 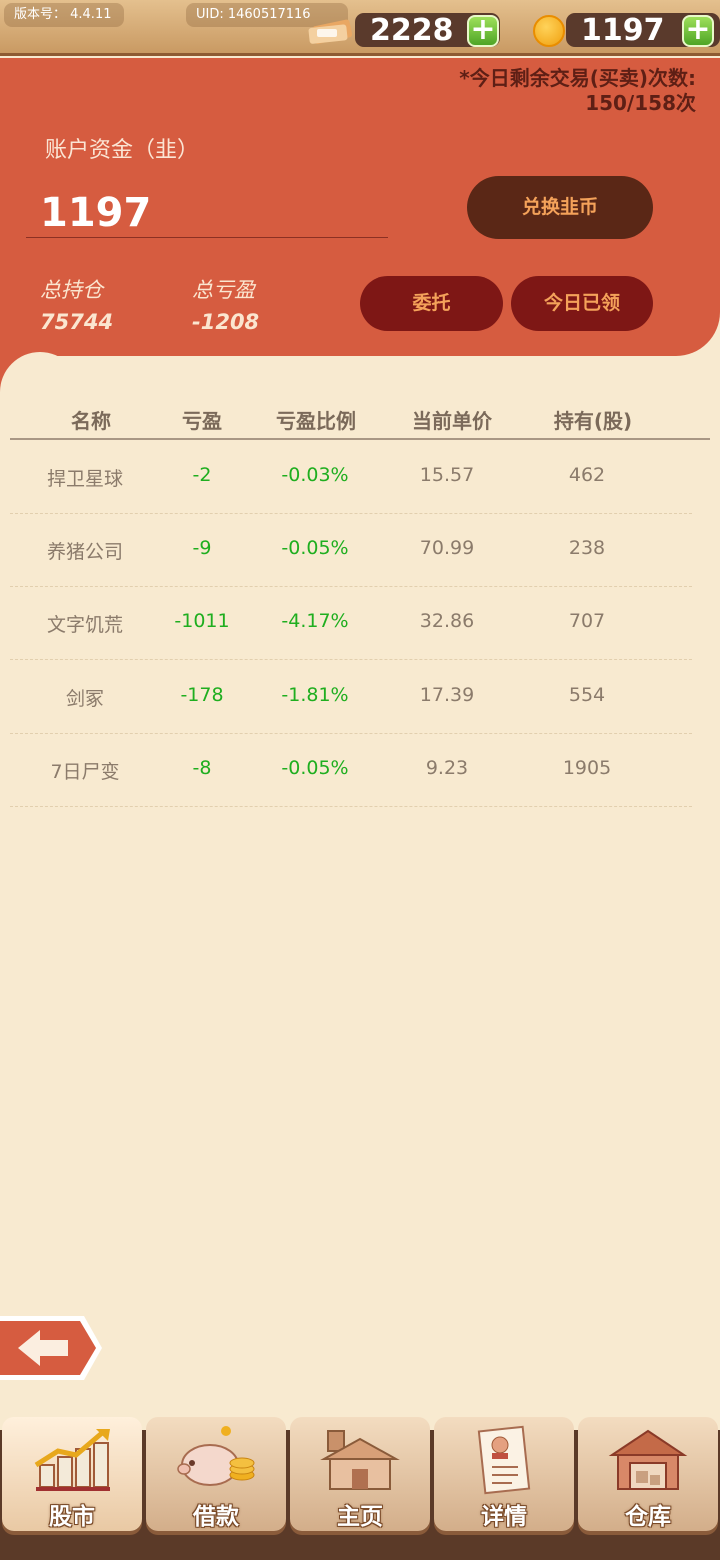 I want to click on col-pl-header: 亏盈, so click(x=202, y=421).